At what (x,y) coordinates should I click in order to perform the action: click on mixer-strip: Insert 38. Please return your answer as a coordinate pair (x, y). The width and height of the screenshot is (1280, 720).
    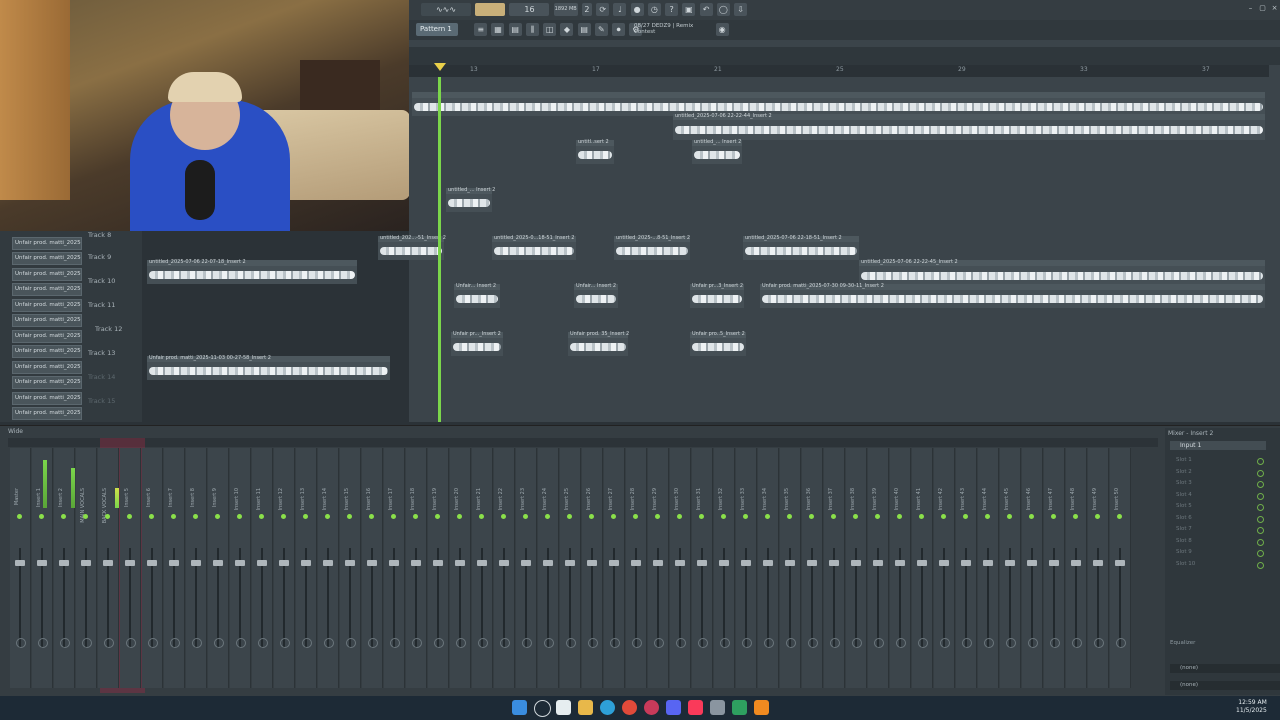
    Looking at the image, I should click on (856, 568).